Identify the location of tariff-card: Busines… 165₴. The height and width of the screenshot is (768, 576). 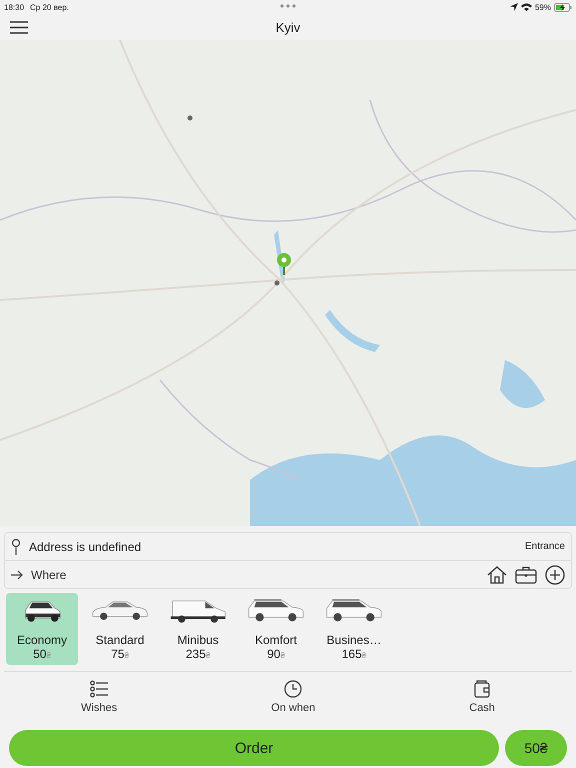
(354, 629).